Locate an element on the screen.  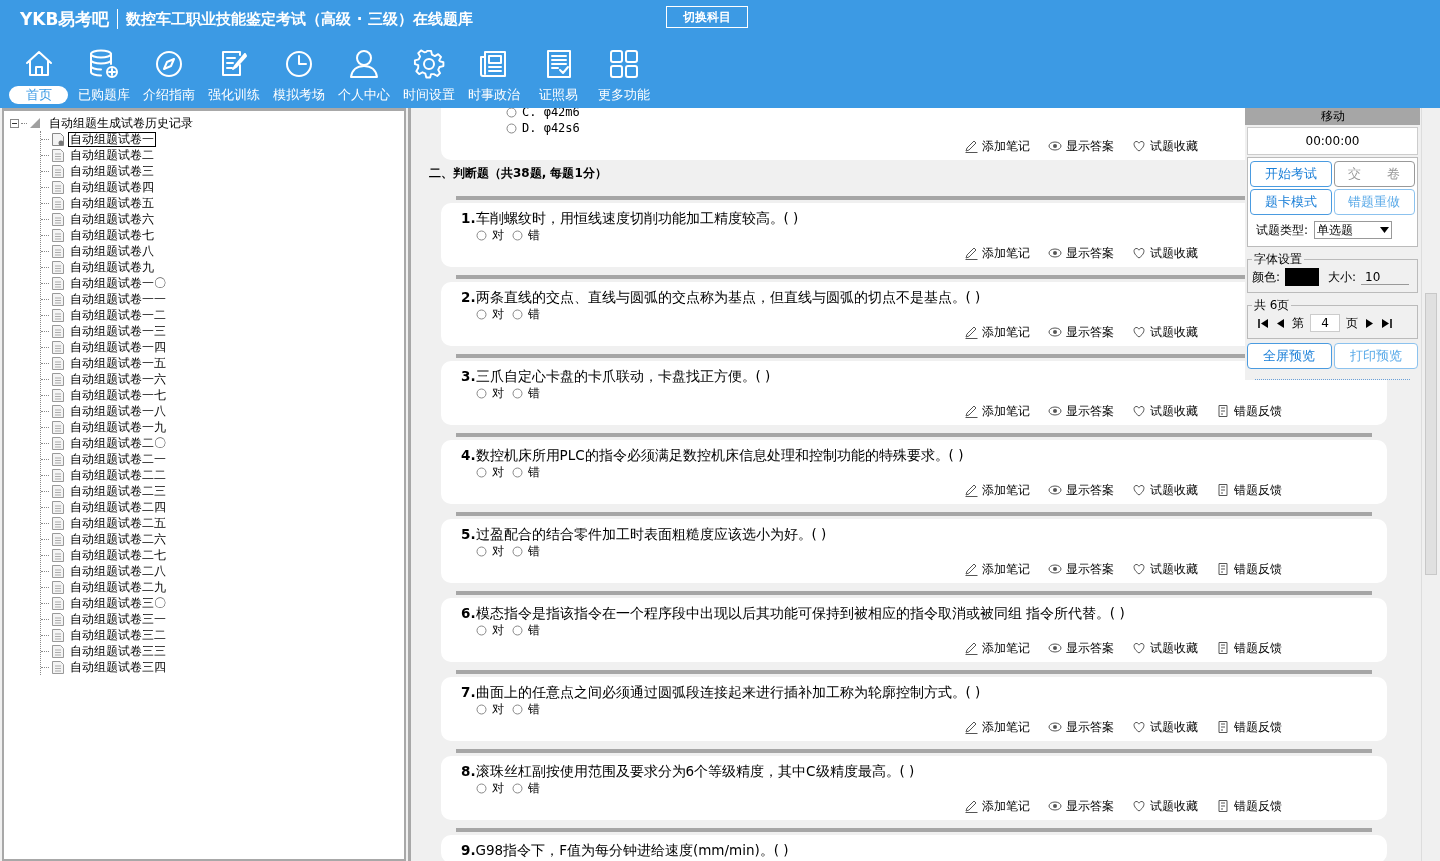
tree-item: 自动组题试卷一六 is located at coordinates (118, 379).